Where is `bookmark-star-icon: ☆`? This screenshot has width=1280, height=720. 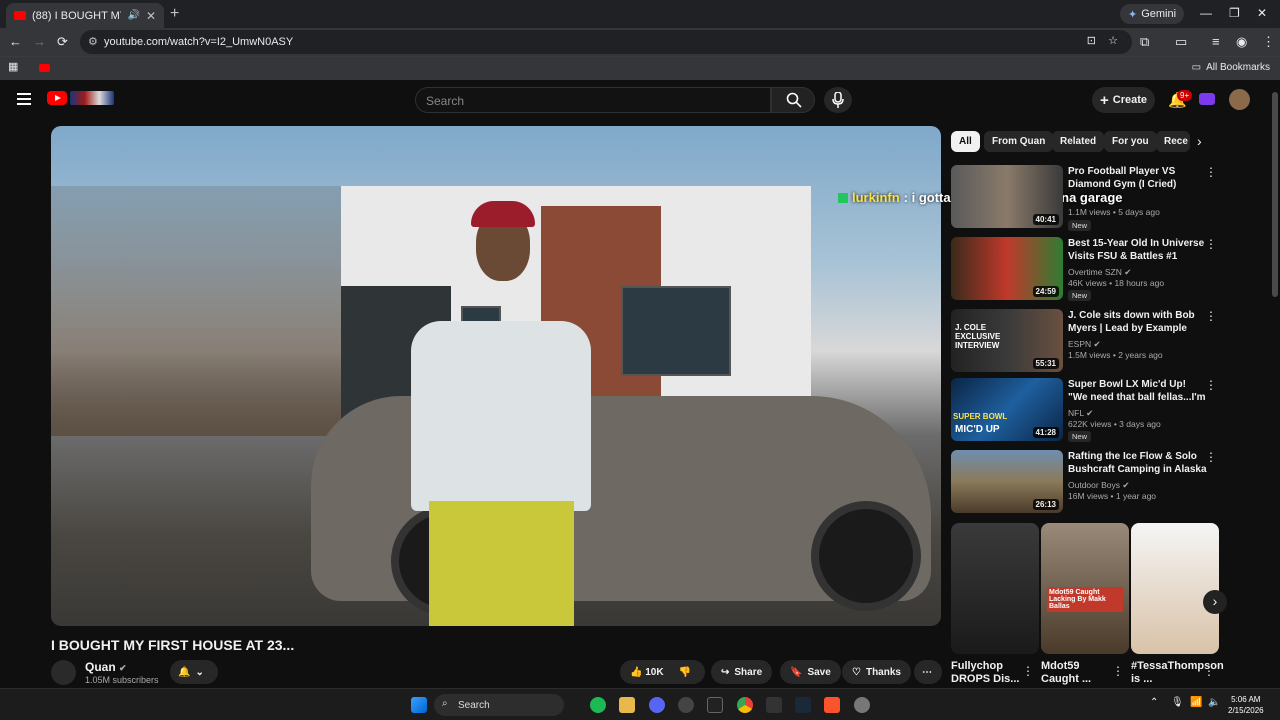 bookmark-star-icon: ☆ is located at coordinates (1113, 40).